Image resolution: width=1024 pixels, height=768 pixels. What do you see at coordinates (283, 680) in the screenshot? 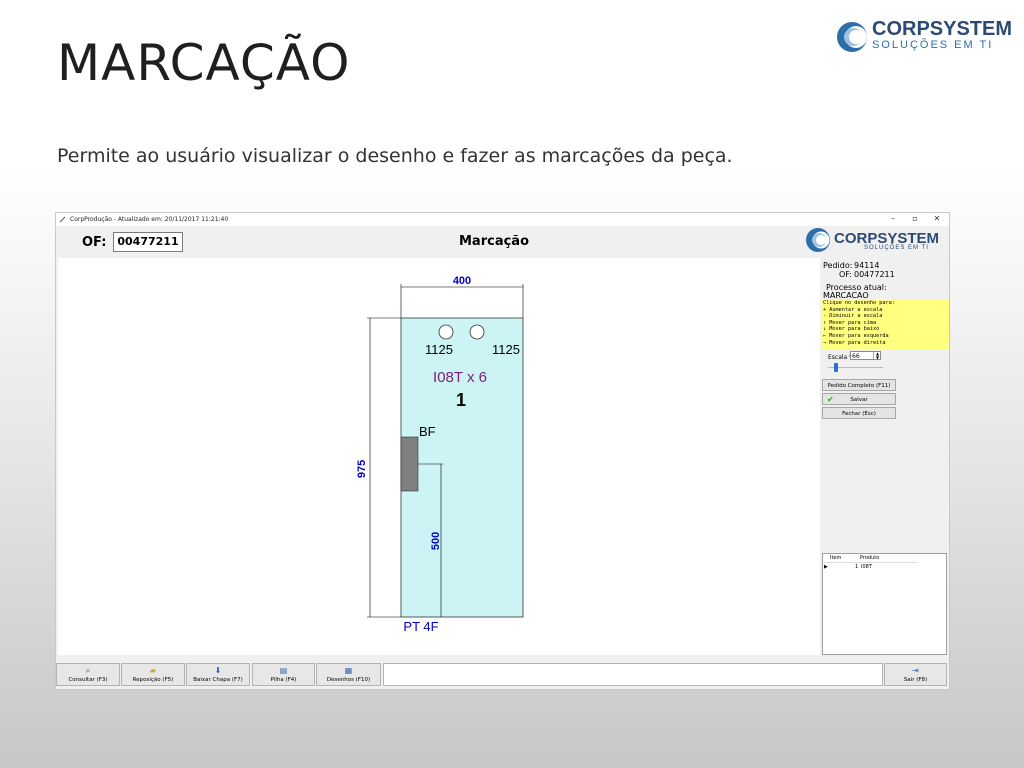
I see `pilha-label: Pilha (F4)` at bounding box center [283, 680].